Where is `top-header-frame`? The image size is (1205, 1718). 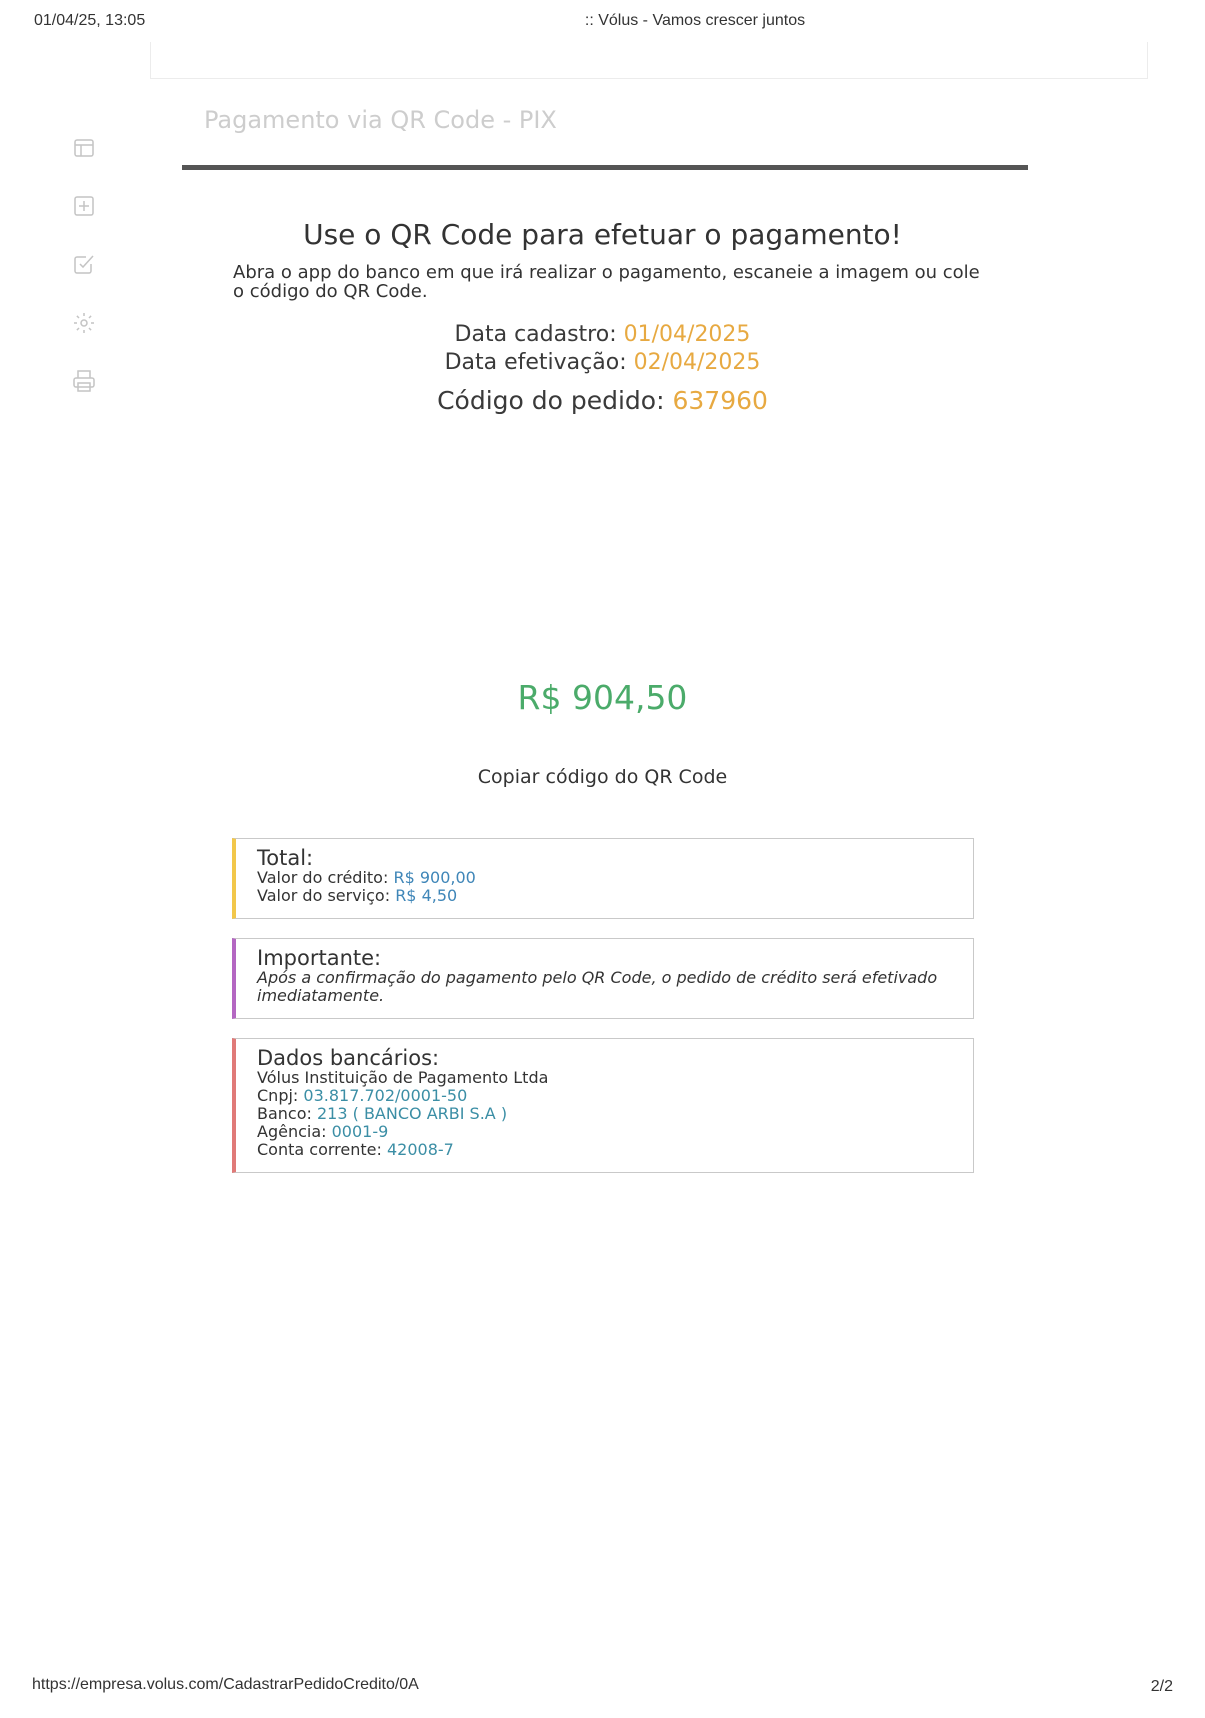
top-header-frame is located at coordinates (649, 60).